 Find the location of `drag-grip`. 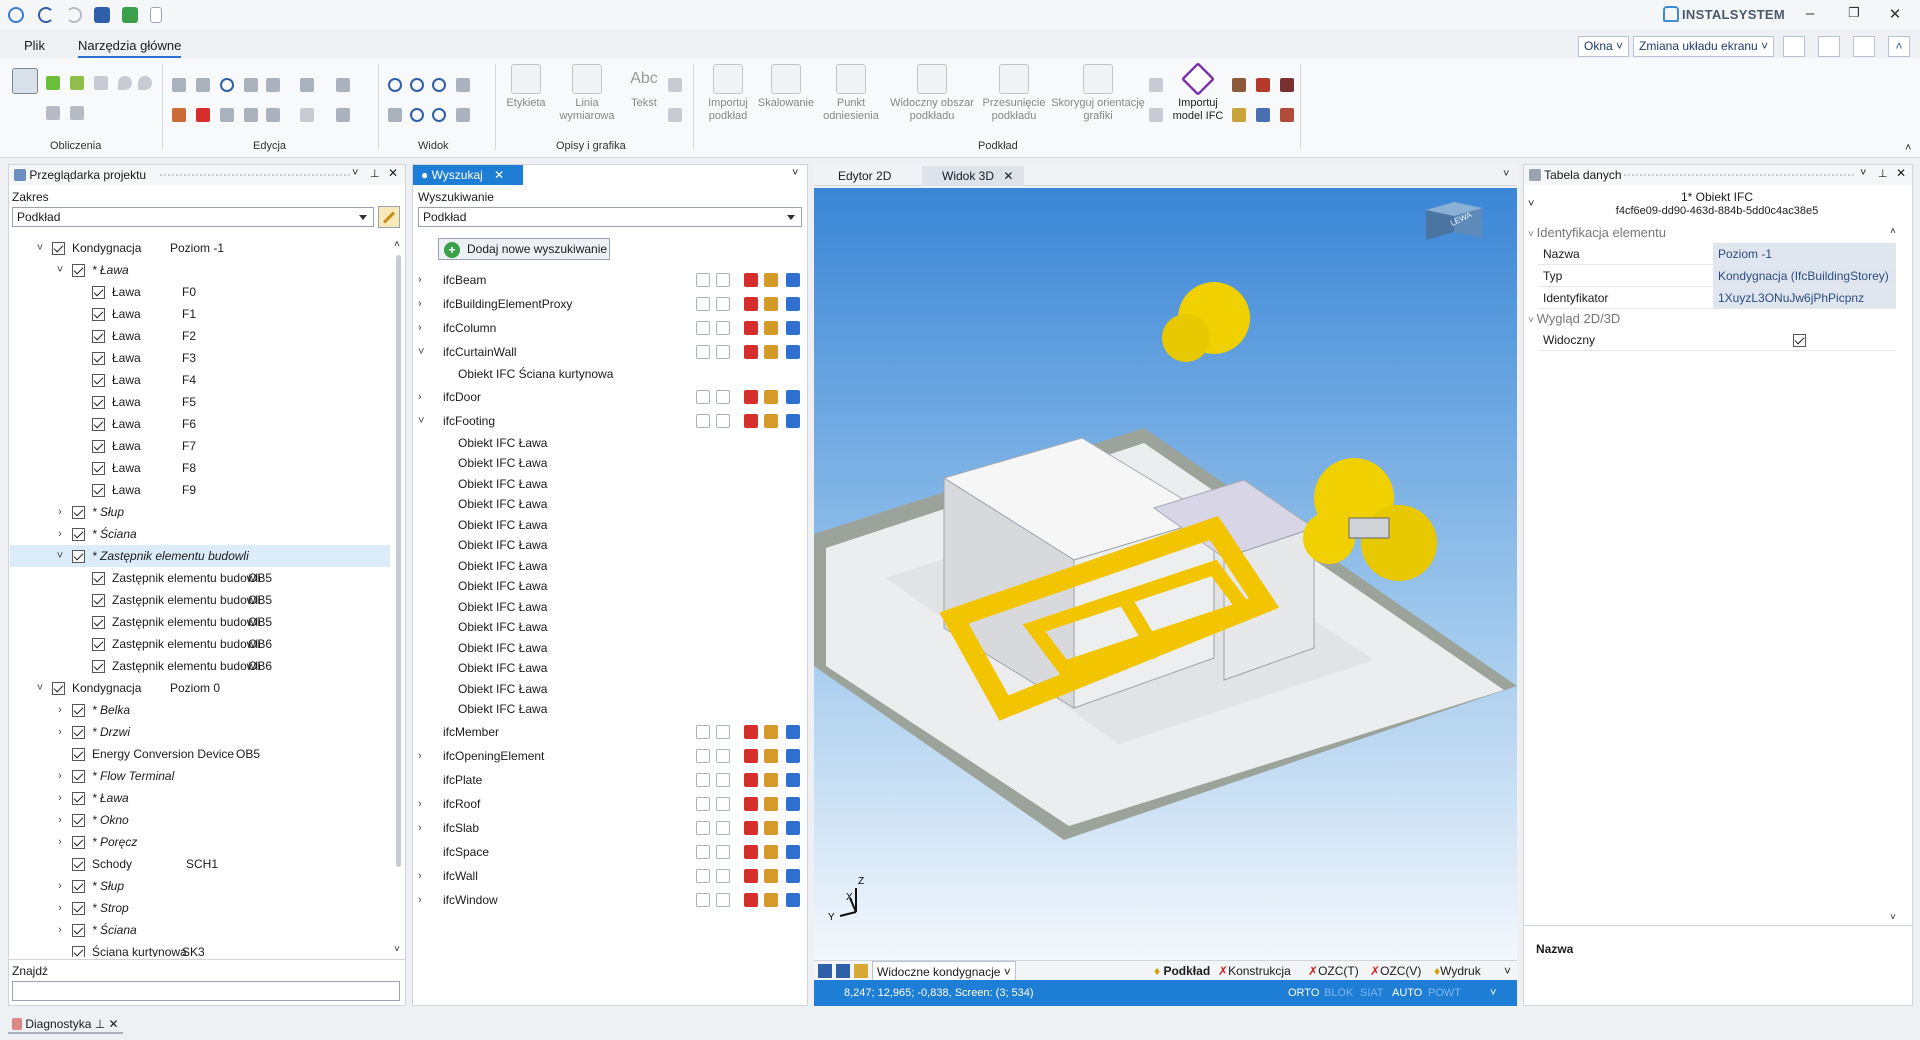

drag-grip is located at coordinates (1739, 175).